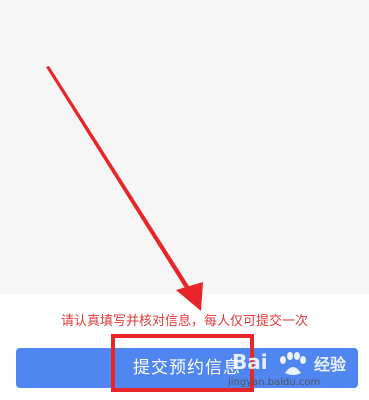 The image size is (369, 400). I want to click on notice-text: 请认真填写并核对信息，每人仅可提交一次, so click(184, 321).